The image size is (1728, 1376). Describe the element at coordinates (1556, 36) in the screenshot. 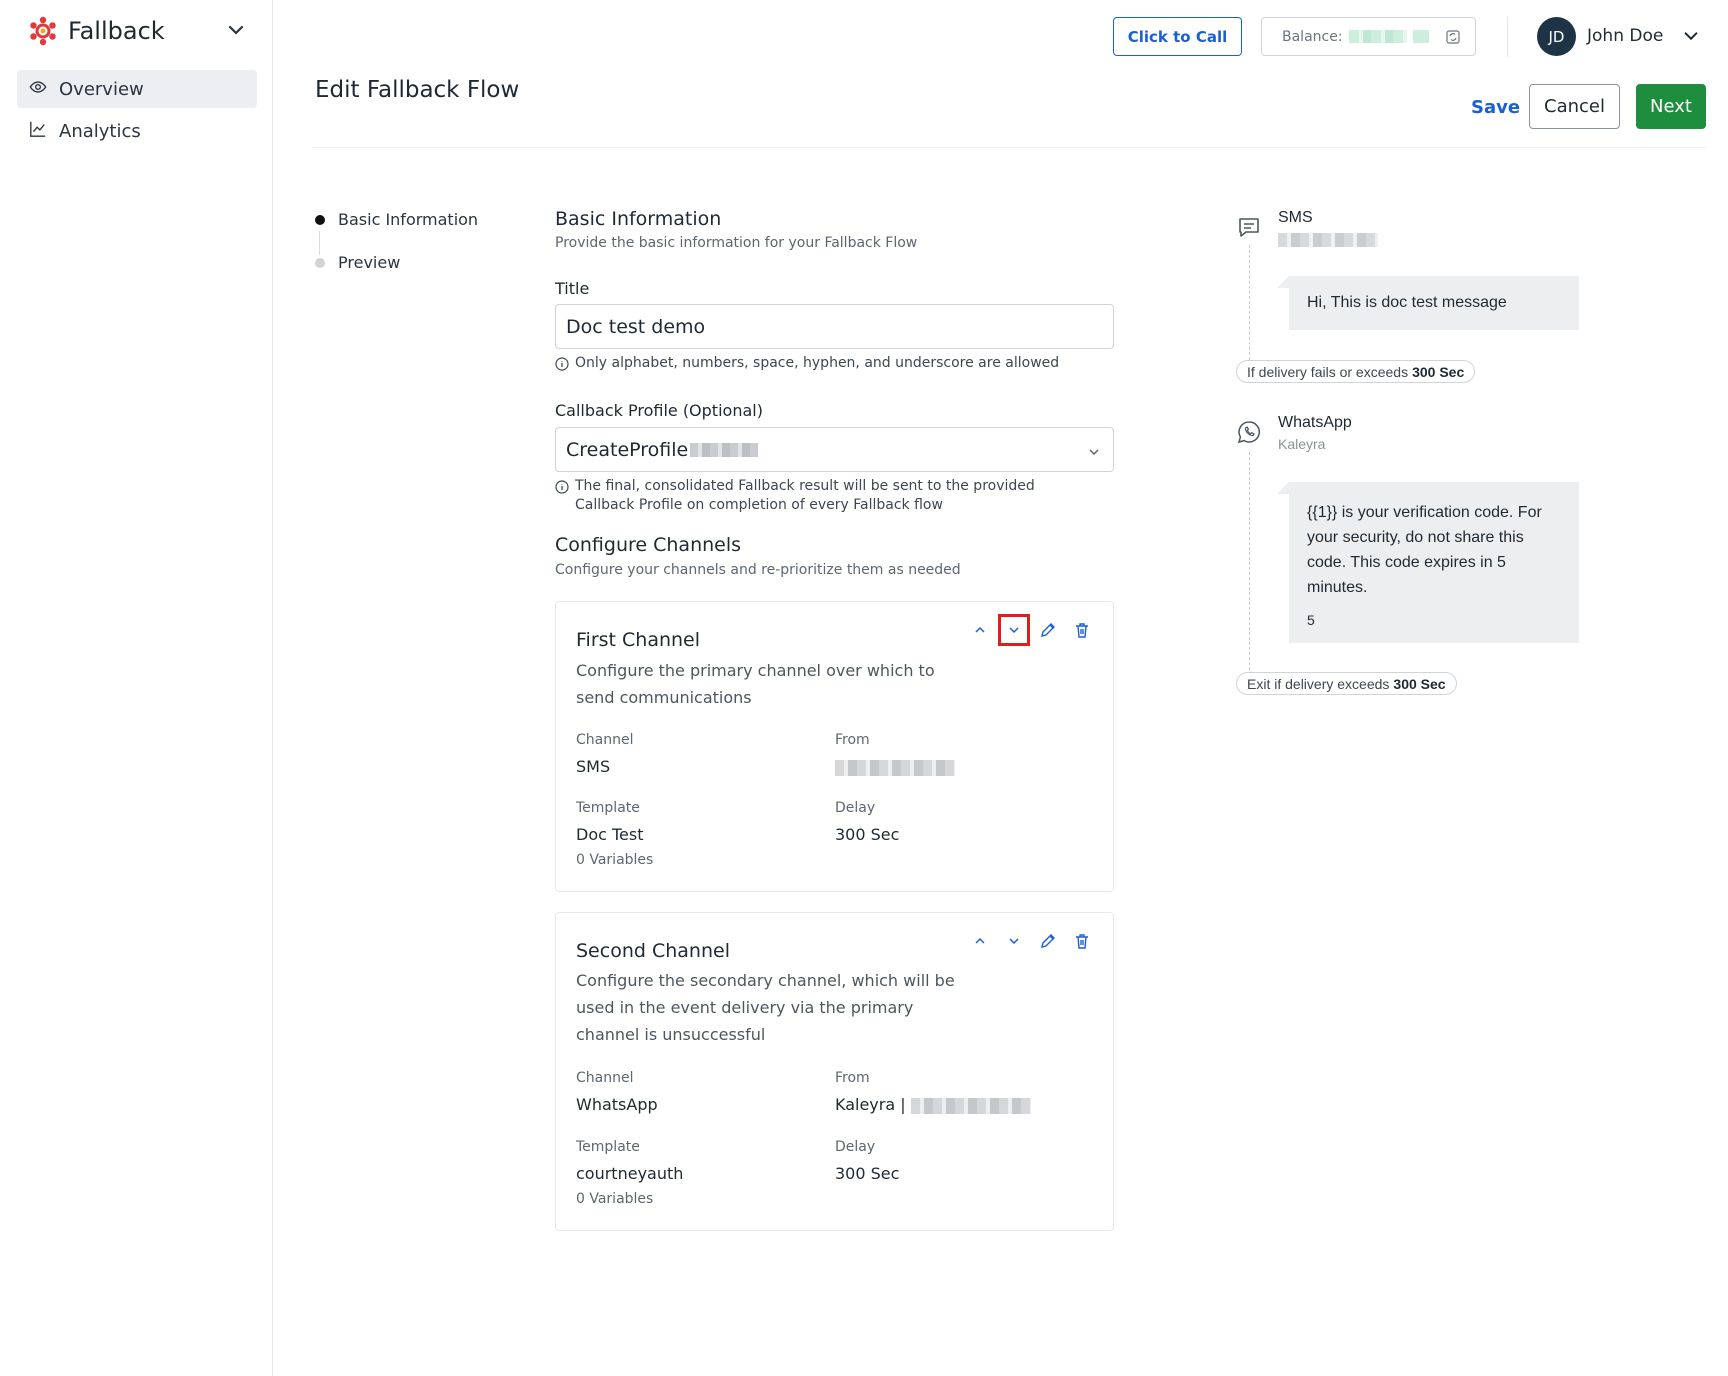

I see `avatar: JD` at that location.